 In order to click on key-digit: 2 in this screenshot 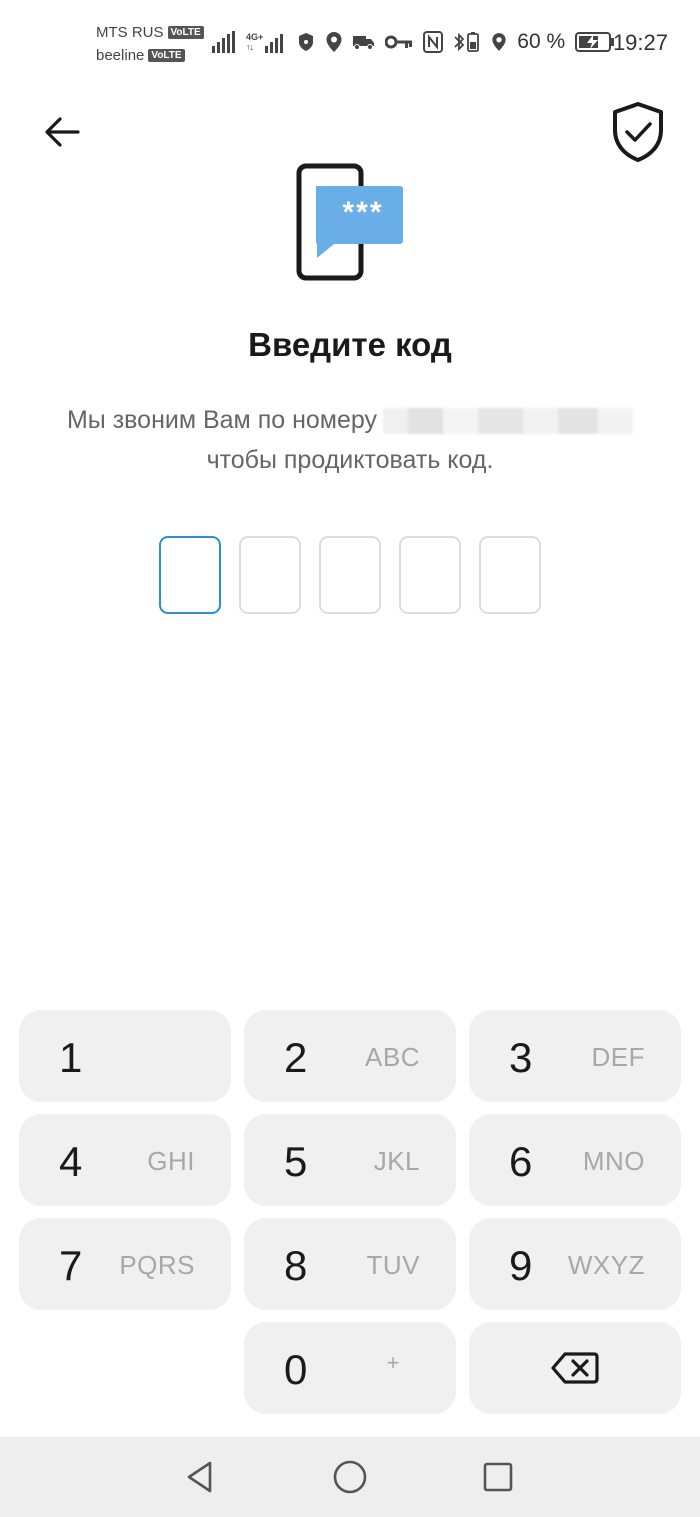, I will do `click(296, 1057)`.